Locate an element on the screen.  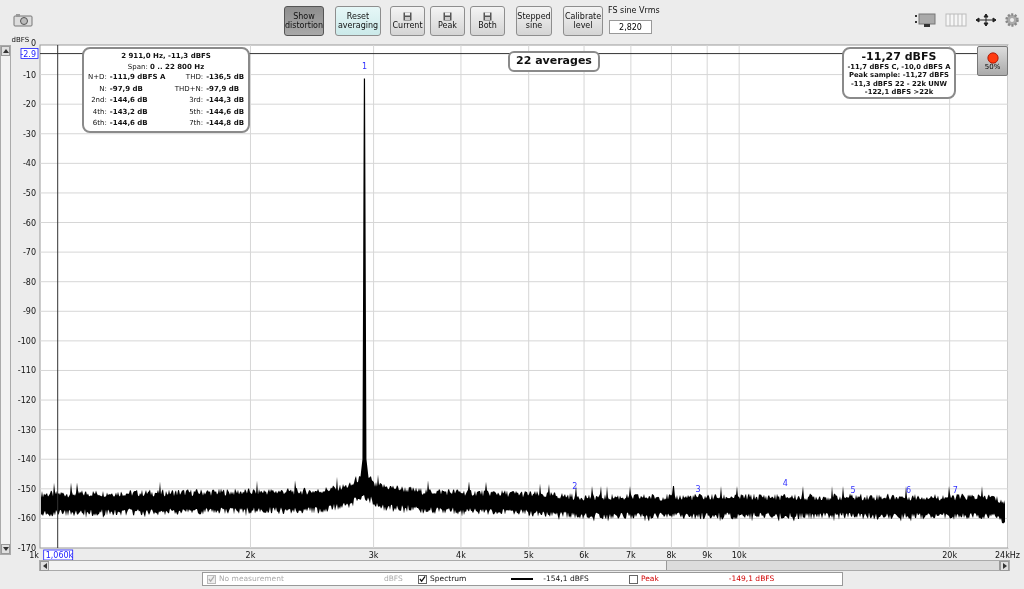
screen-icon is located at coordinates (926, 20).